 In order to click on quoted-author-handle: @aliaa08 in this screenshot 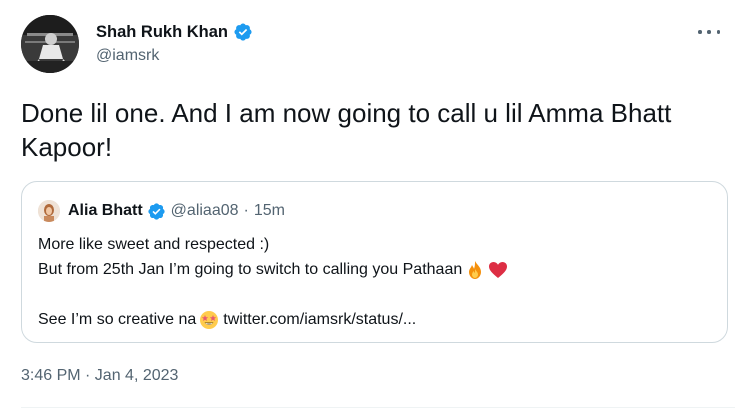, I will do `click(204, 210)`.